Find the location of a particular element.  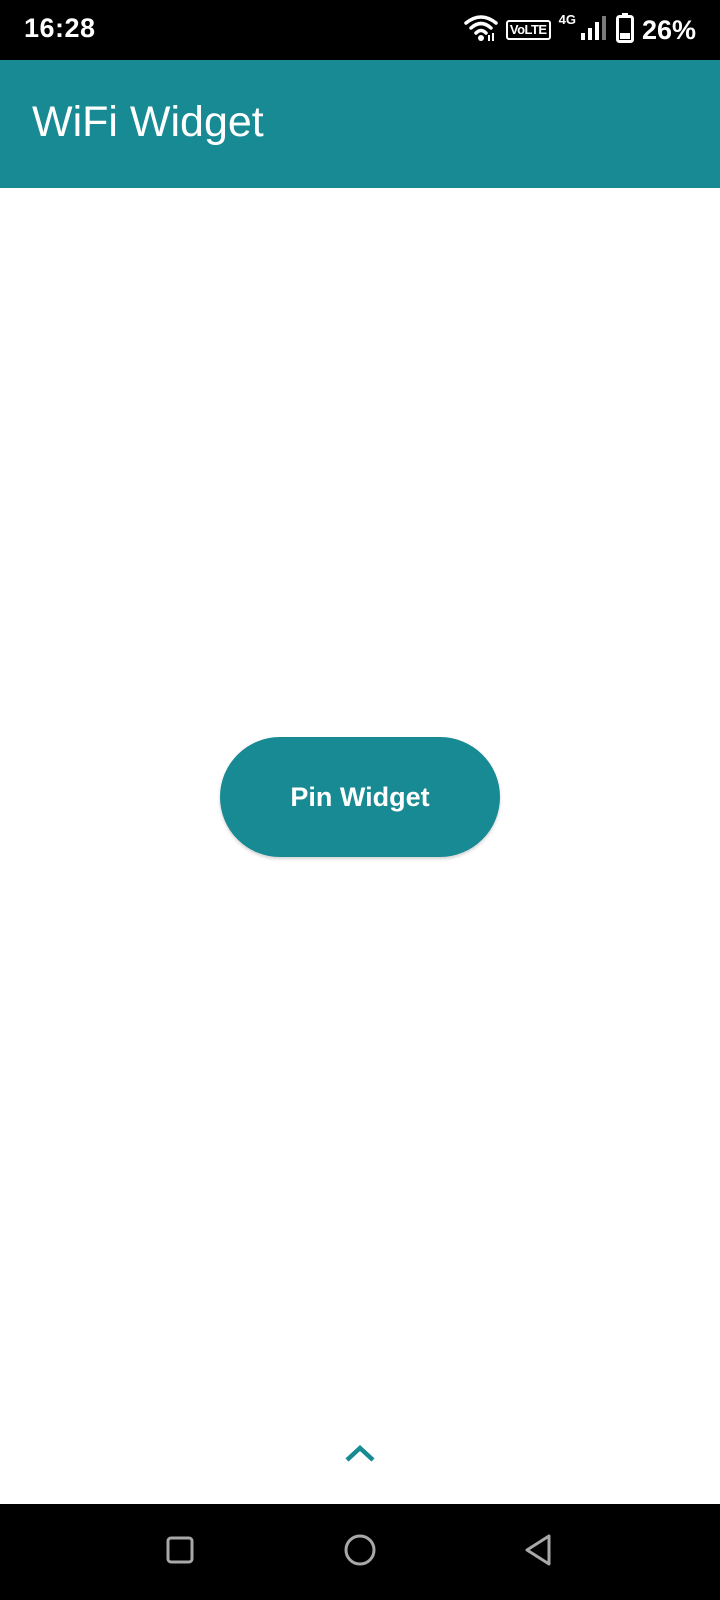

battery-icon is located at coordinates (624, 30).